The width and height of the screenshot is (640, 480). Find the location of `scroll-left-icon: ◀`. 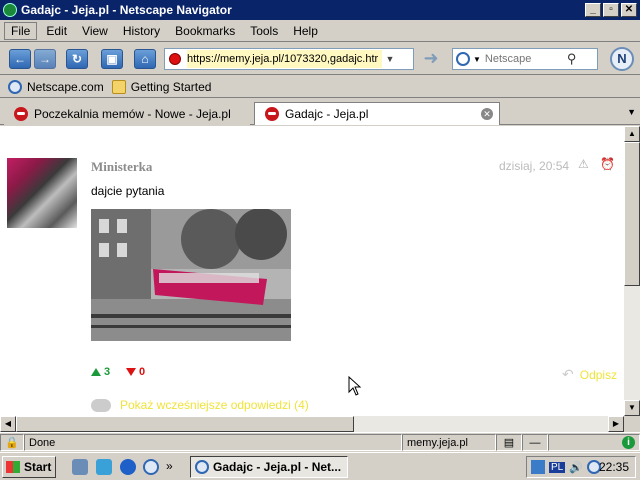

scroll-left-icon: ◀ is located at coordinates (8, 424).